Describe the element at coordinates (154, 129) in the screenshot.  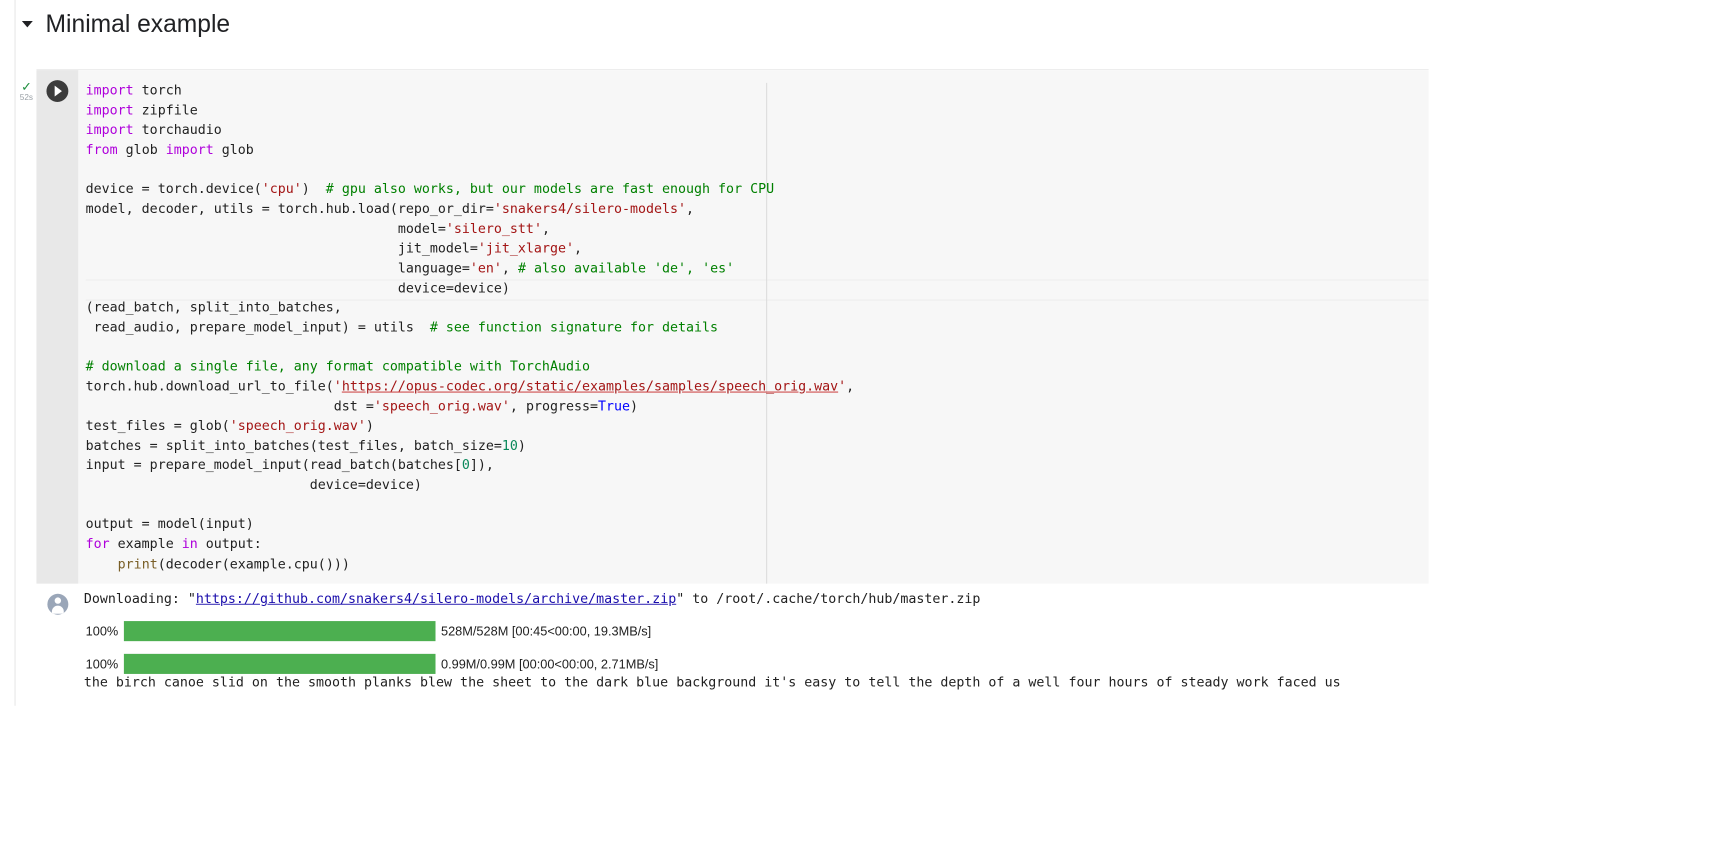
I see `code-line: import torchaudio` at that location.